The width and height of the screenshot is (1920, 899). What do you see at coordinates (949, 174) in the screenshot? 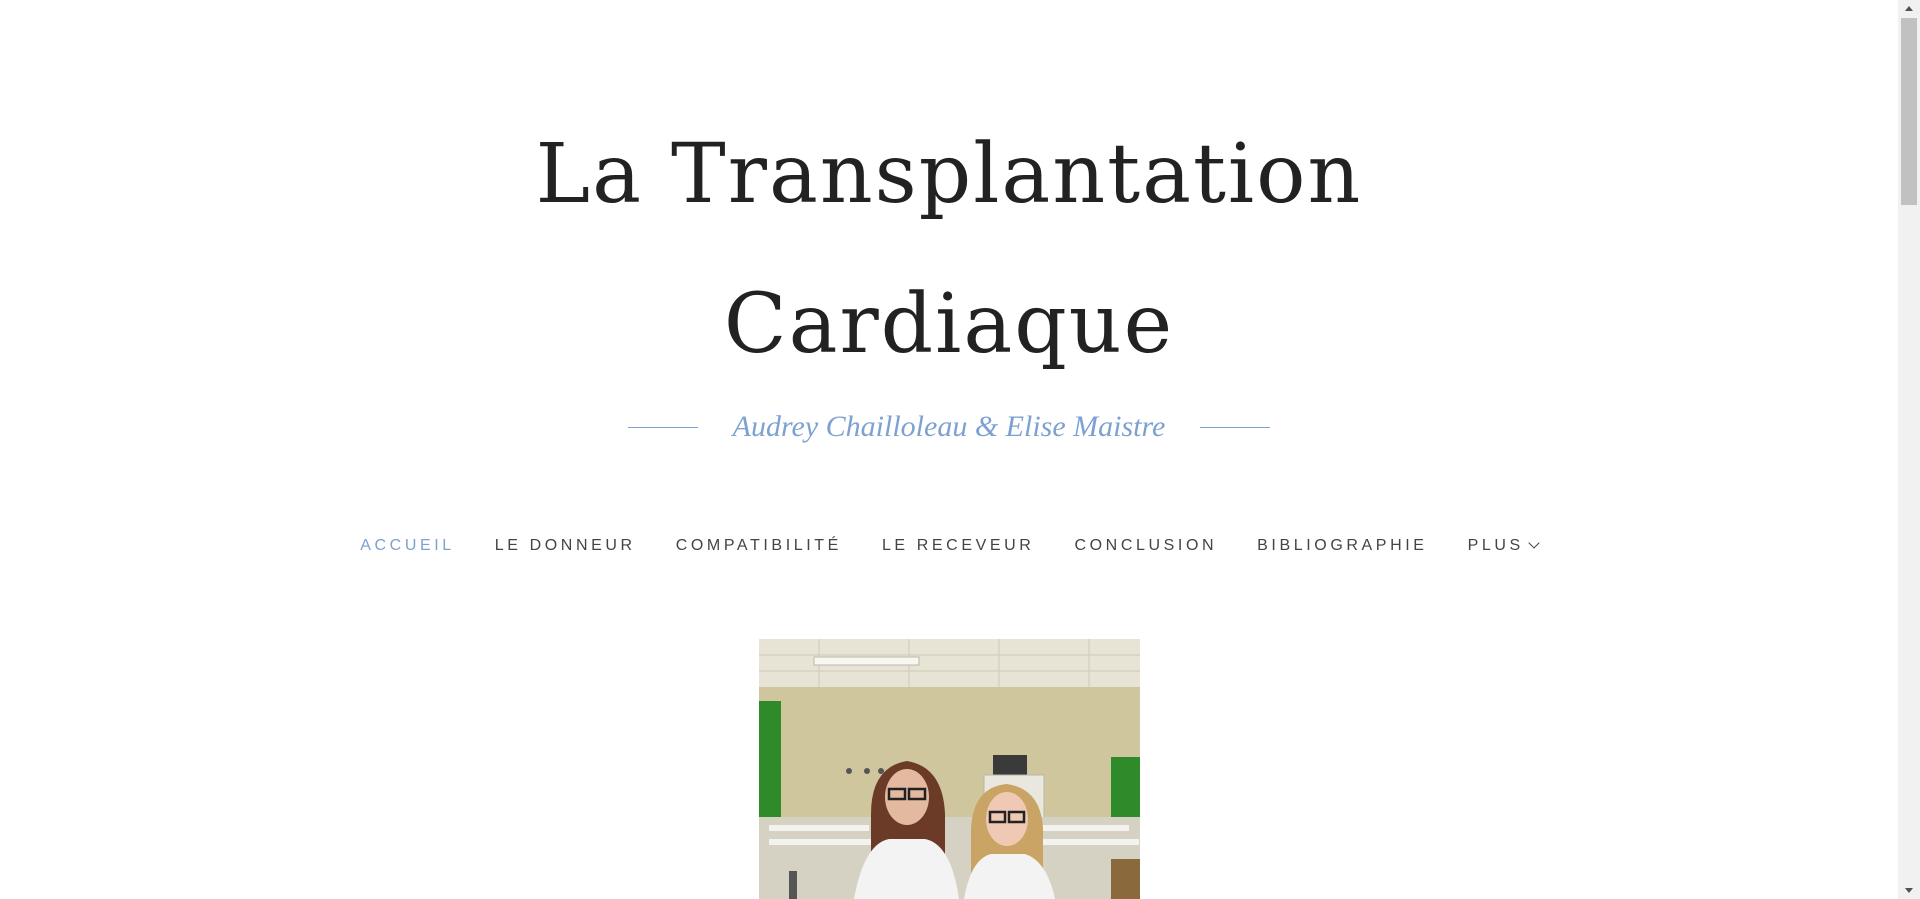
I see `site-title-line-1: La Transplantation` at bounding box center [949, 174].